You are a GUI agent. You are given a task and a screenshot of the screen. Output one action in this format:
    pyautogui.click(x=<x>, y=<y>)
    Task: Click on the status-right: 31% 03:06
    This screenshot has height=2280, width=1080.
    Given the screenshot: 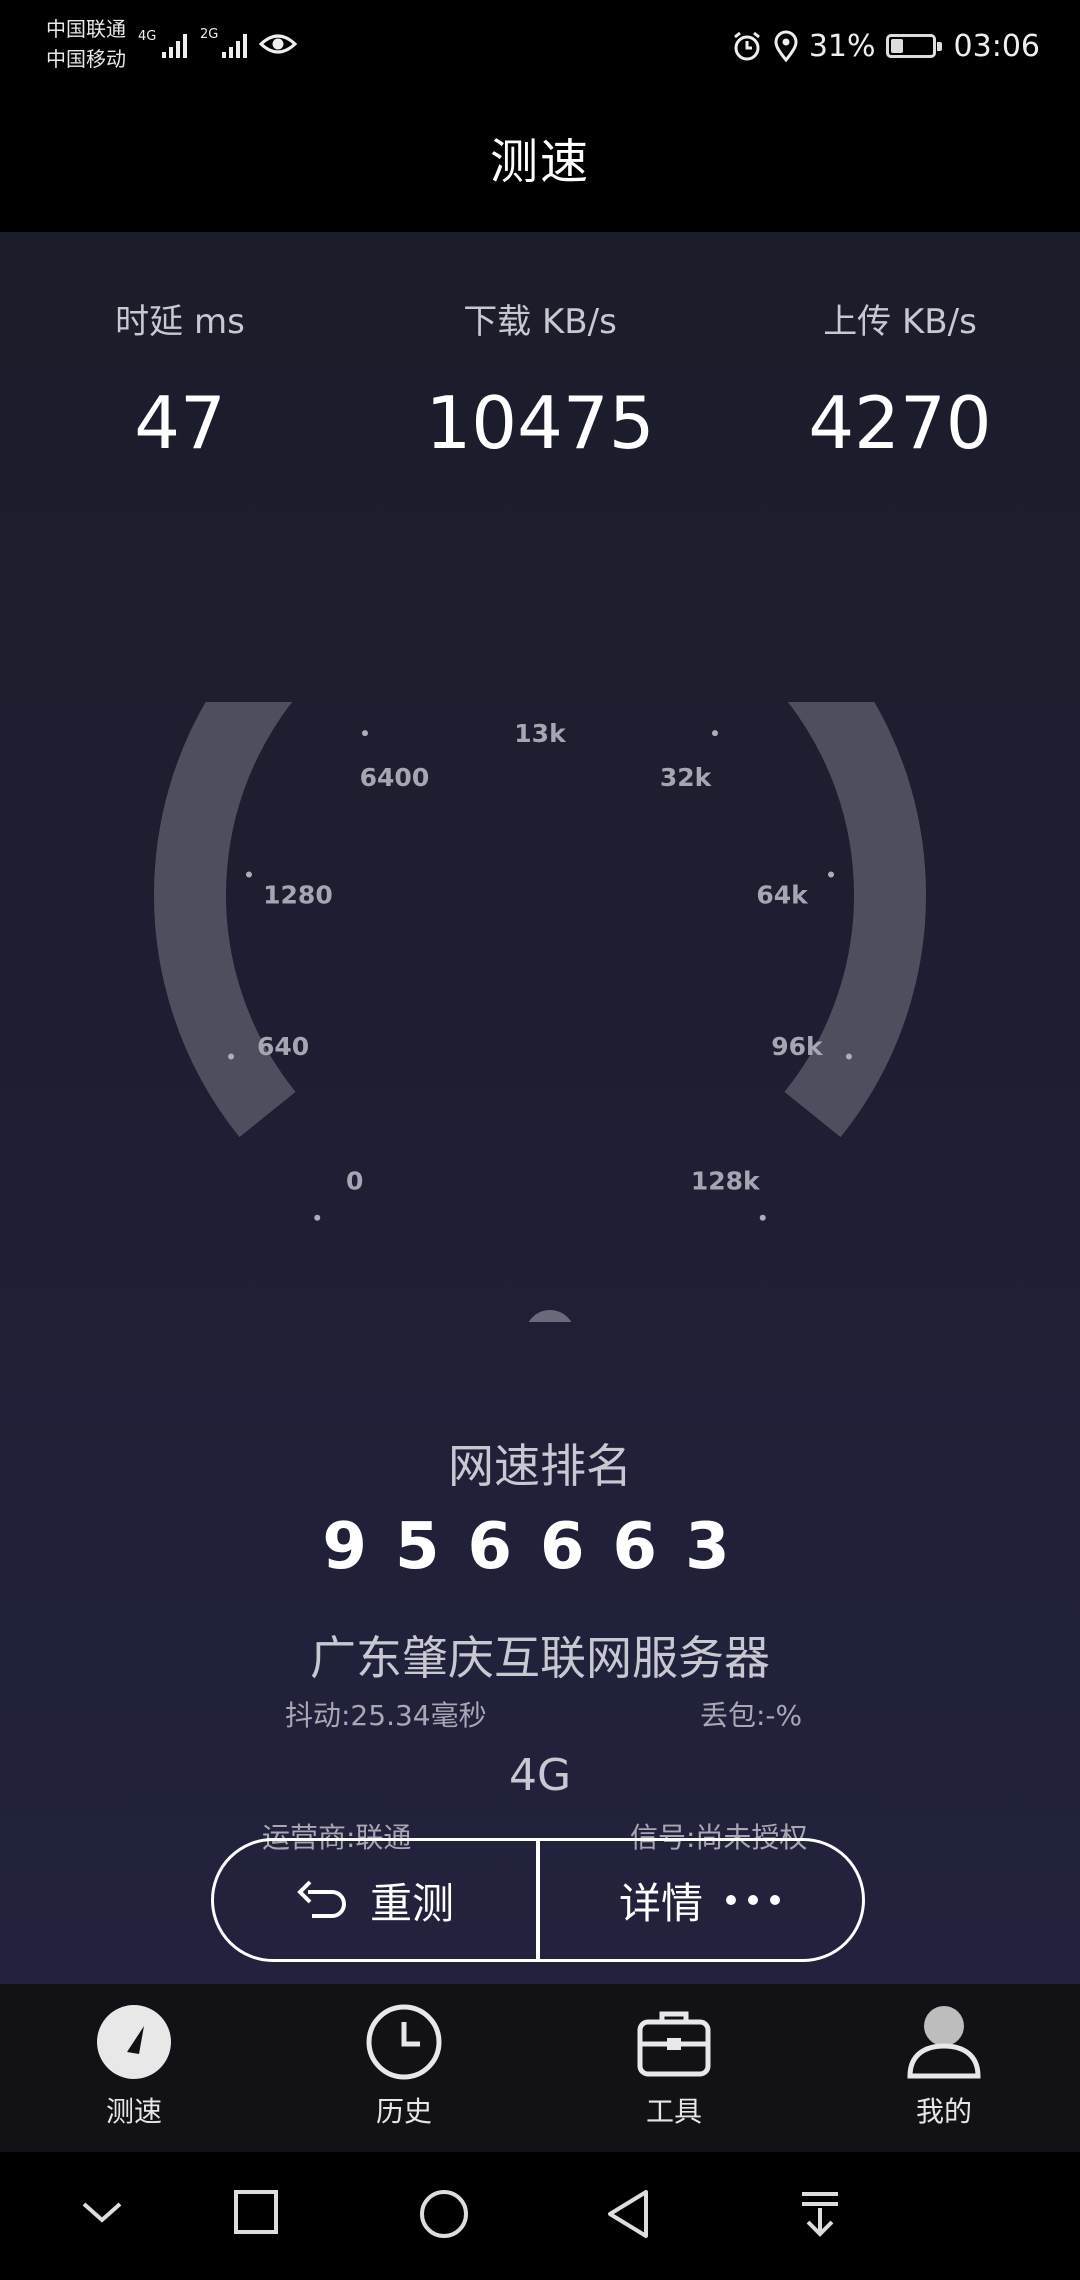 What is the action you would take?
    pyautogui.click(x=885, y=46)
    